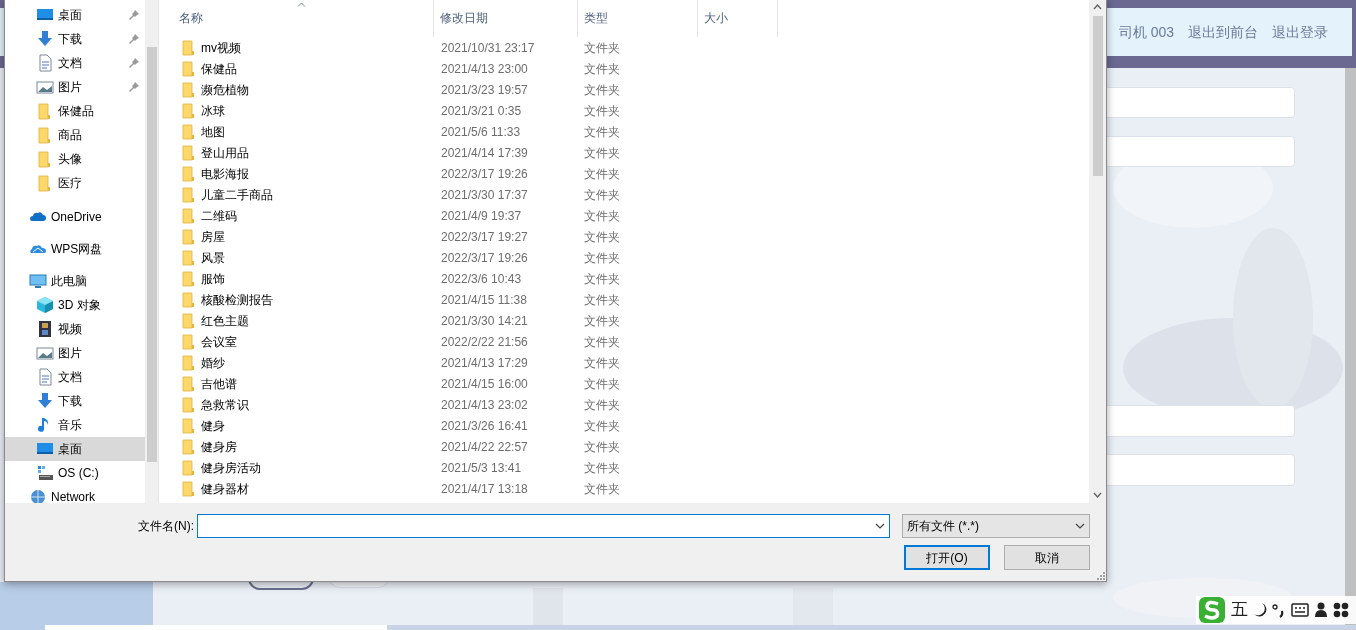 This screenshot has height=630, width=1356. What do you see at coordinates (237, 195) in the screenshot?
I see `file-name: 儿童二手商品` at bounding box center [237, 195].